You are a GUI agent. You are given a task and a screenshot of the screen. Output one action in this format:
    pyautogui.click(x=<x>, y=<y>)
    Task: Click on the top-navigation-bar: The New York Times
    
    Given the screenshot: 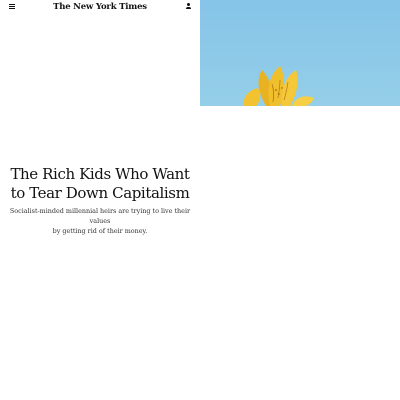 What is the action you would take?
    pyautogui.click(x=100, y=7)
    